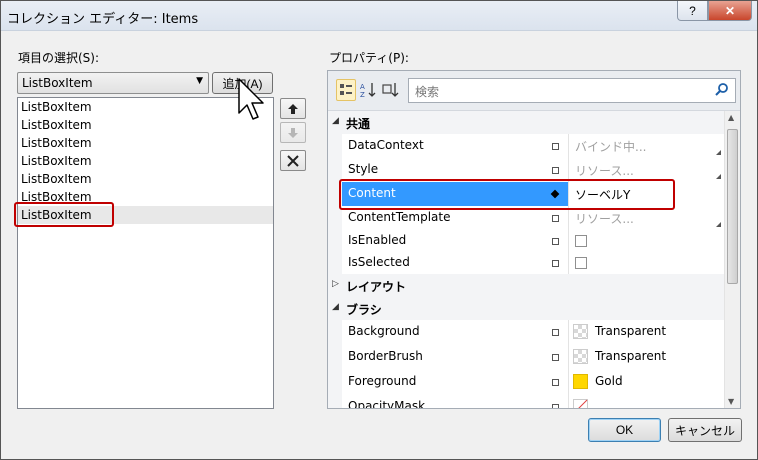 The width and height of the screenshot is (758, 460). Describe the element at coordinates (526, 194) in the screenshot. I see `property-row-content: Content ソーベルY` at that location.